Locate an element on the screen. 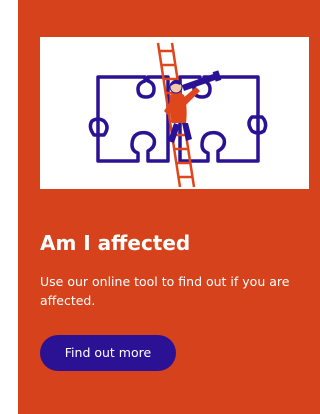 The width and height of the screenshot is (320, 414). card-title: Am I affected is located at coordinates (115, 243).